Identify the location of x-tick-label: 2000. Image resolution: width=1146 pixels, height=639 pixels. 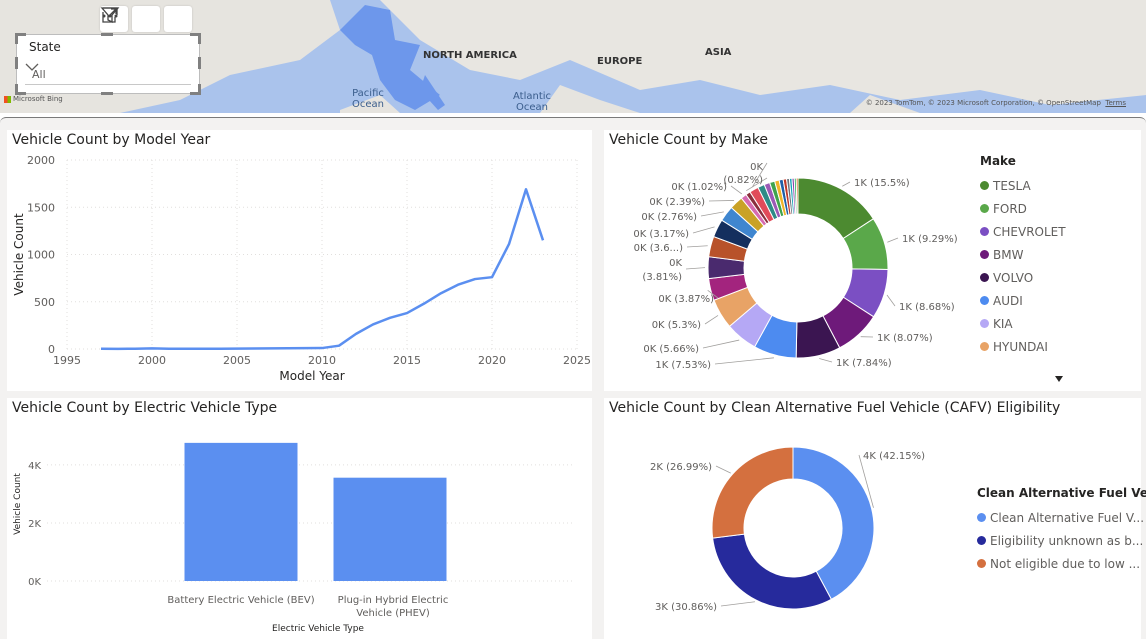
(152, 360).